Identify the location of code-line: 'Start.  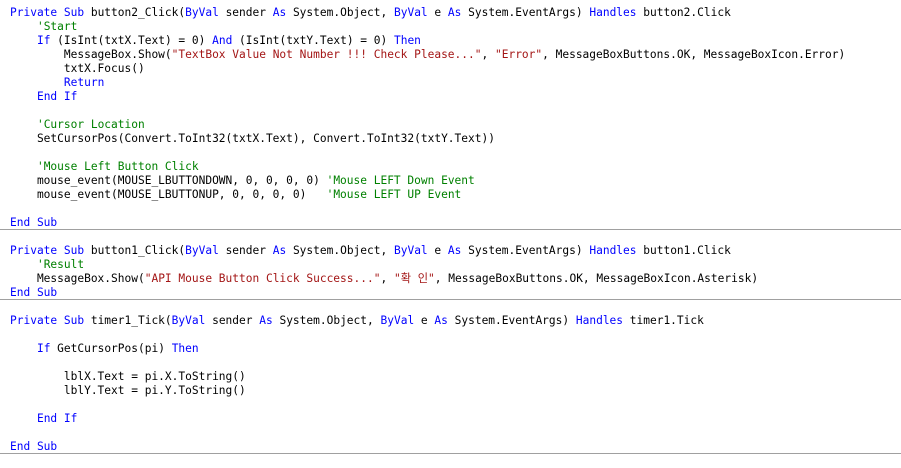
(450, 27).